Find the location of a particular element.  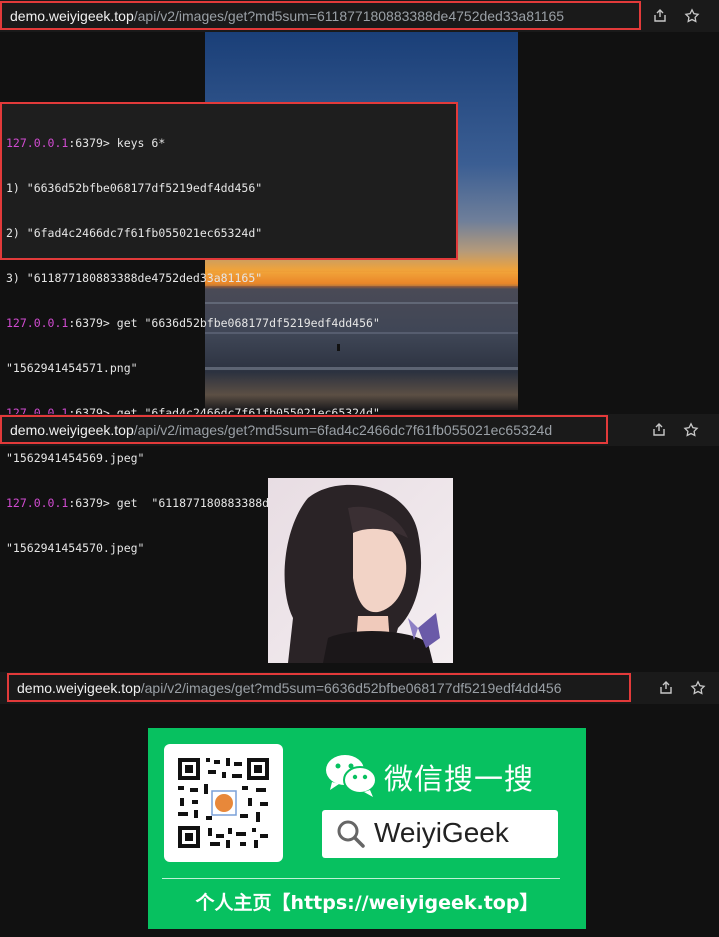

terminal-line: 1) "6636d52bfbe068177df5219edf4dd456" is located at coordinates (134, 188).